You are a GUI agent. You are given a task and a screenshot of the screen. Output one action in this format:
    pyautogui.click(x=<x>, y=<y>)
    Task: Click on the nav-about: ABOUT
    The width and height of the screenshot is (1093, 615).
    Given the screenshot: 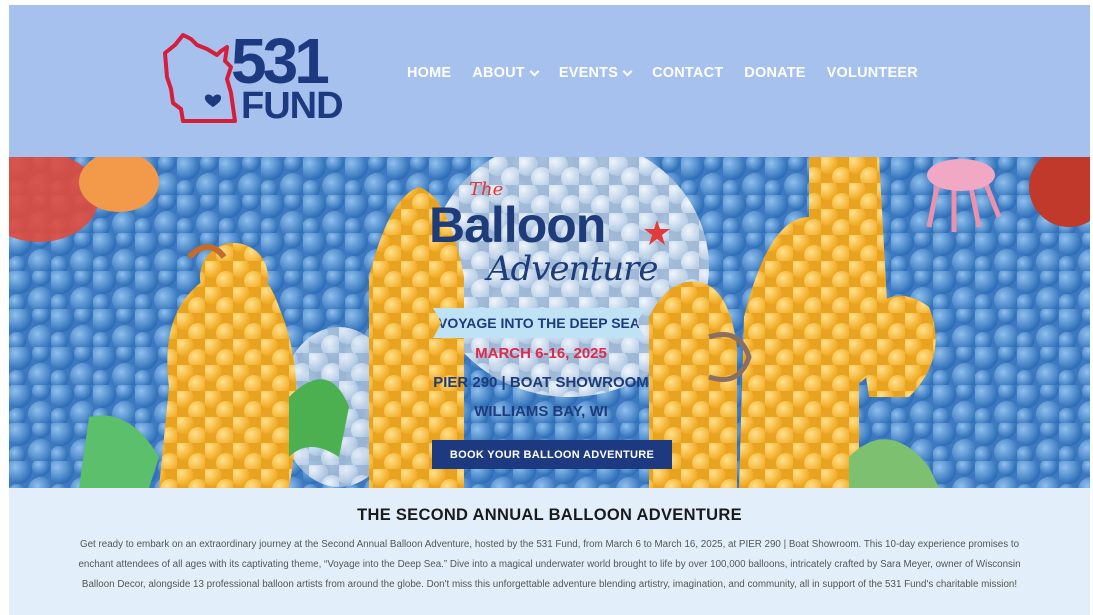 What is the action you would take?
    pyautogui.click(x=506, y=73)
    